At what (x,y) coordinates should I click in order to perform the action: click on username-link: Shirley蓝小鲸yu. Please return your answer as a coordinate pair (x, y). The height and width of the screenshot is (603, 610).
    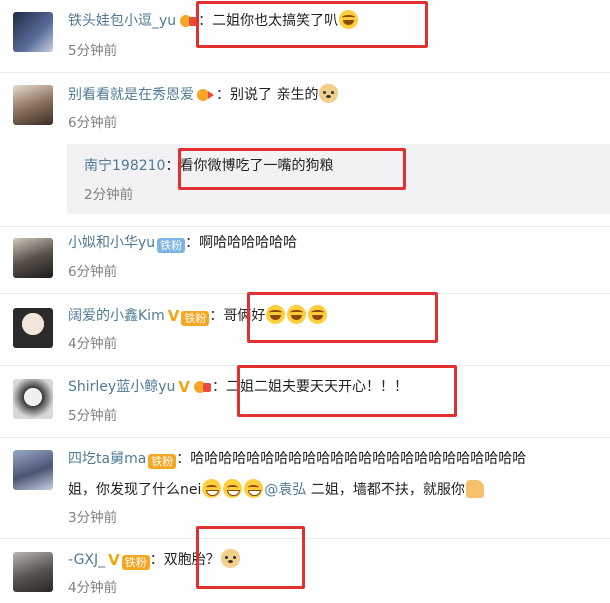
    Looking at the image, I should click on (121, 387).